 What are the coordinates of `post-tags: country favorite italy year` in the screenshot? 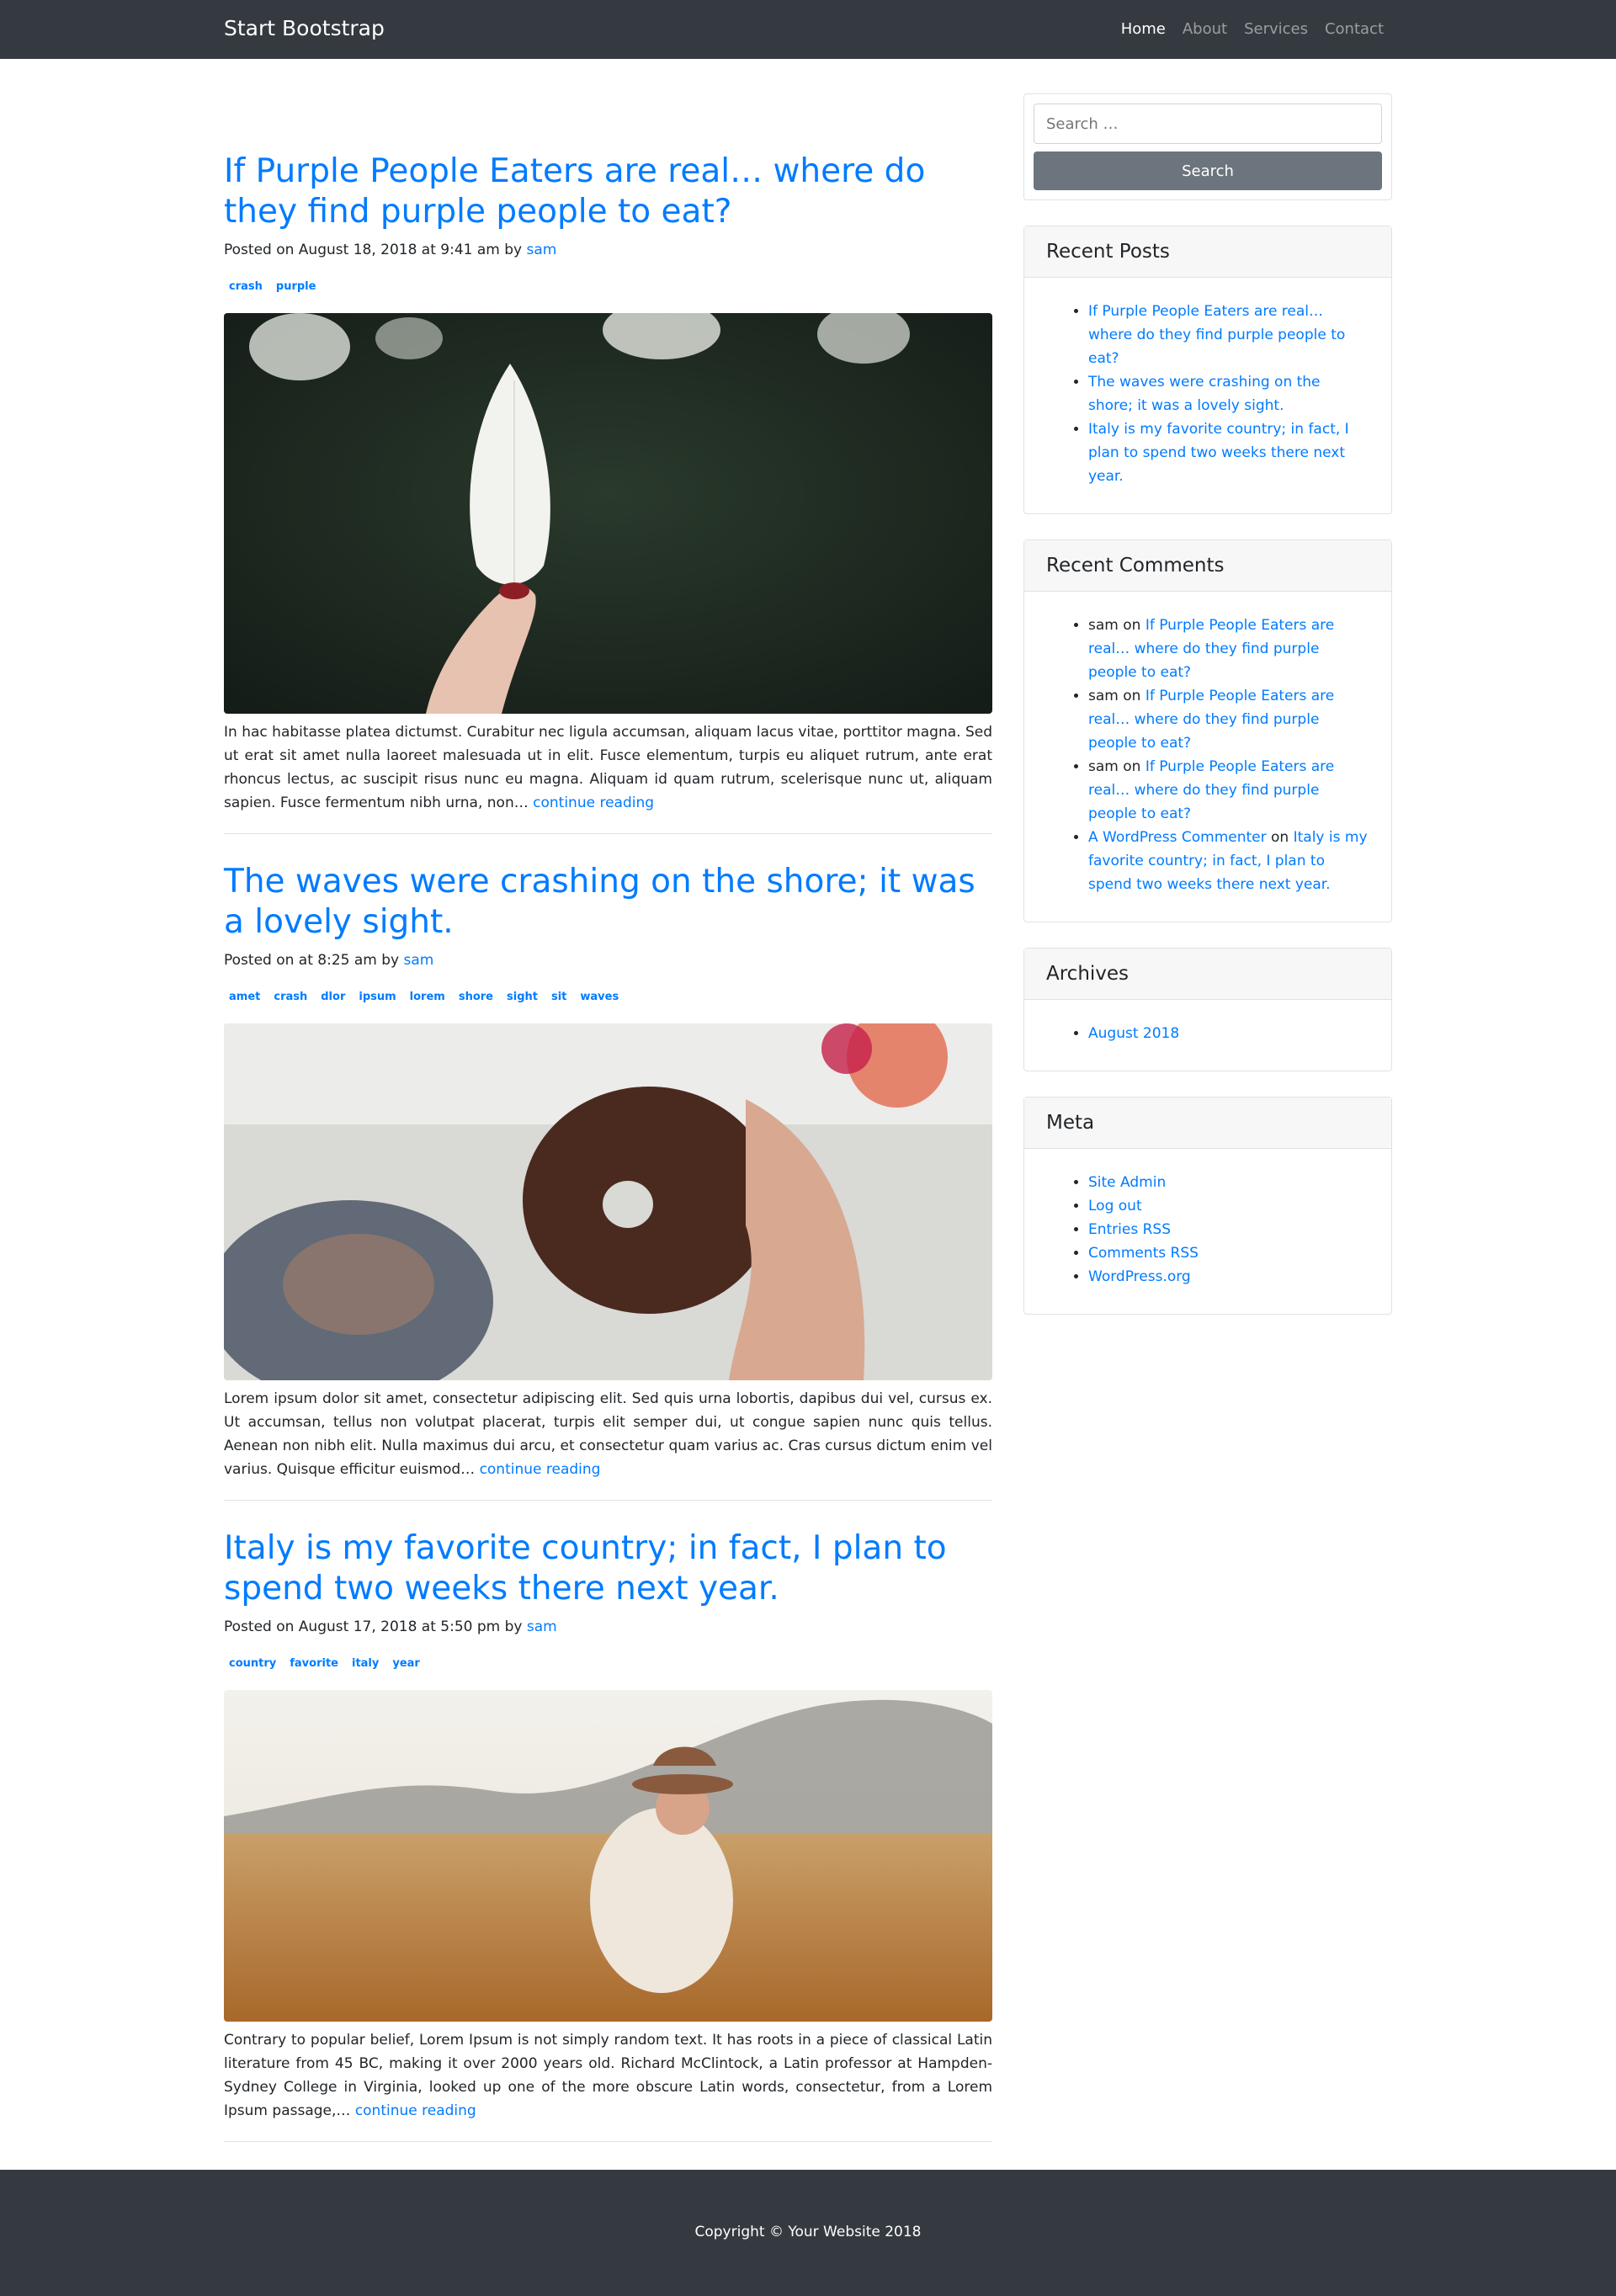 It's located at (608, 1663).